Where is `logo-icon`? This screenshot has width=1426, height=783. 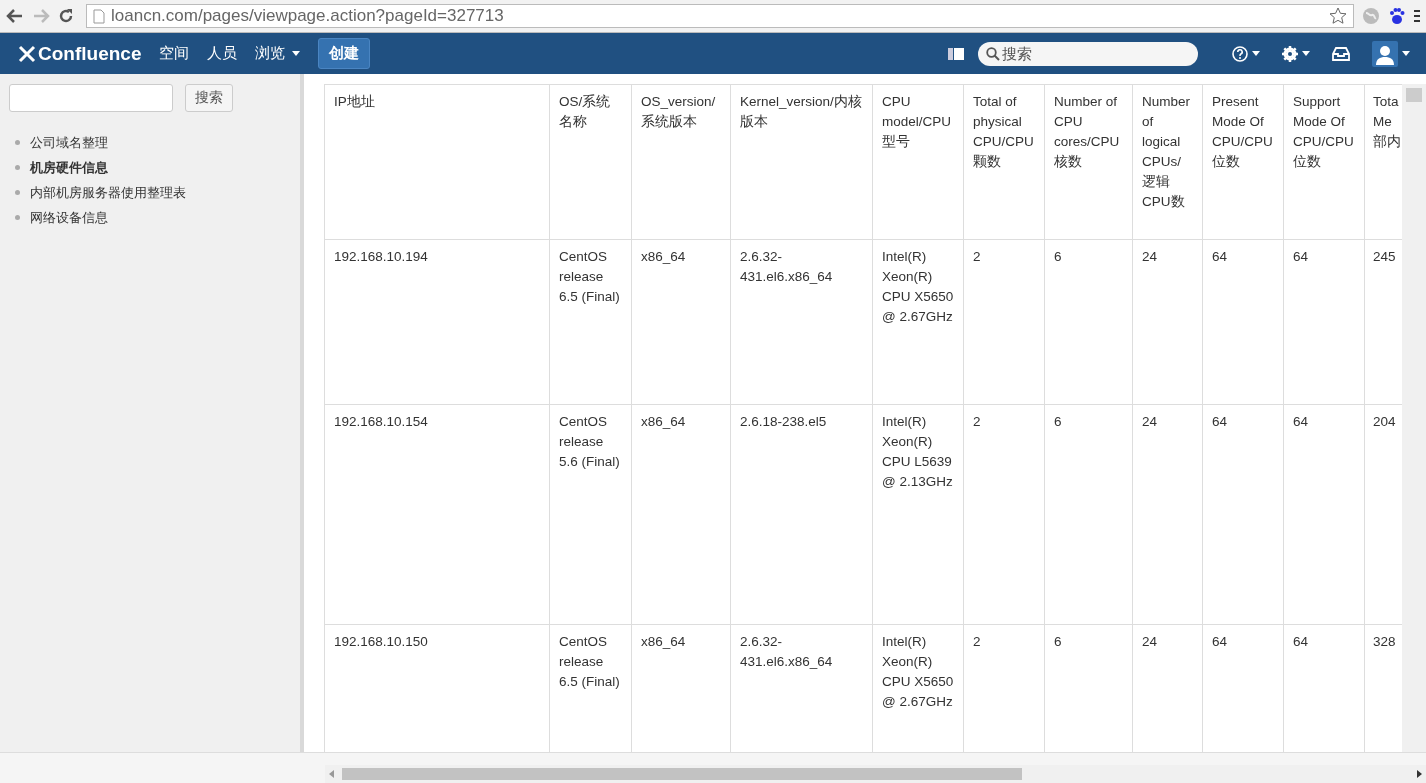 logo-icon is located at coordinates (27, 53).